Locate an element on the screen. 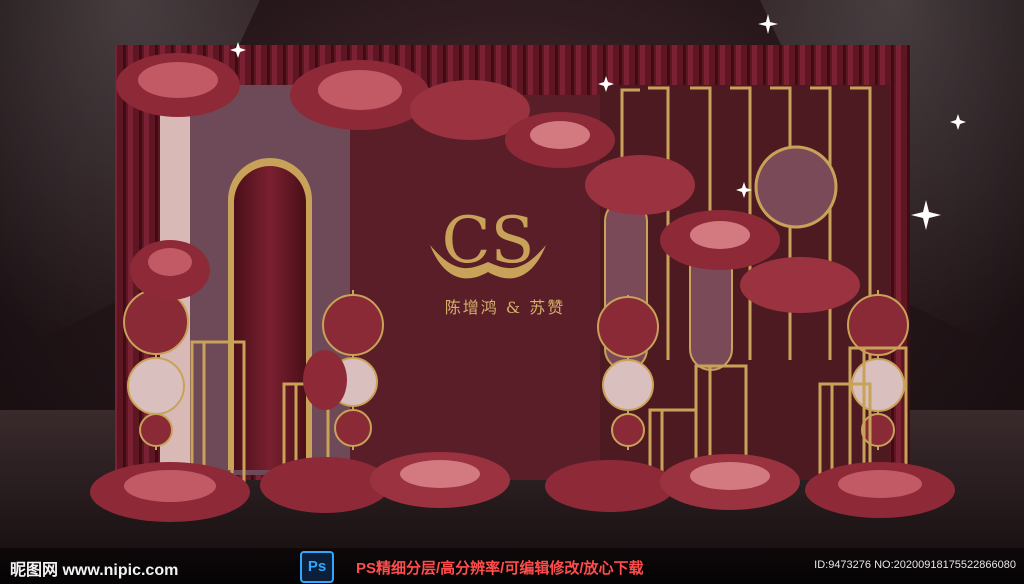 This screenshot has width=1024, height=584. photoshop-icon: Ps is located at coordinates (317, 567).